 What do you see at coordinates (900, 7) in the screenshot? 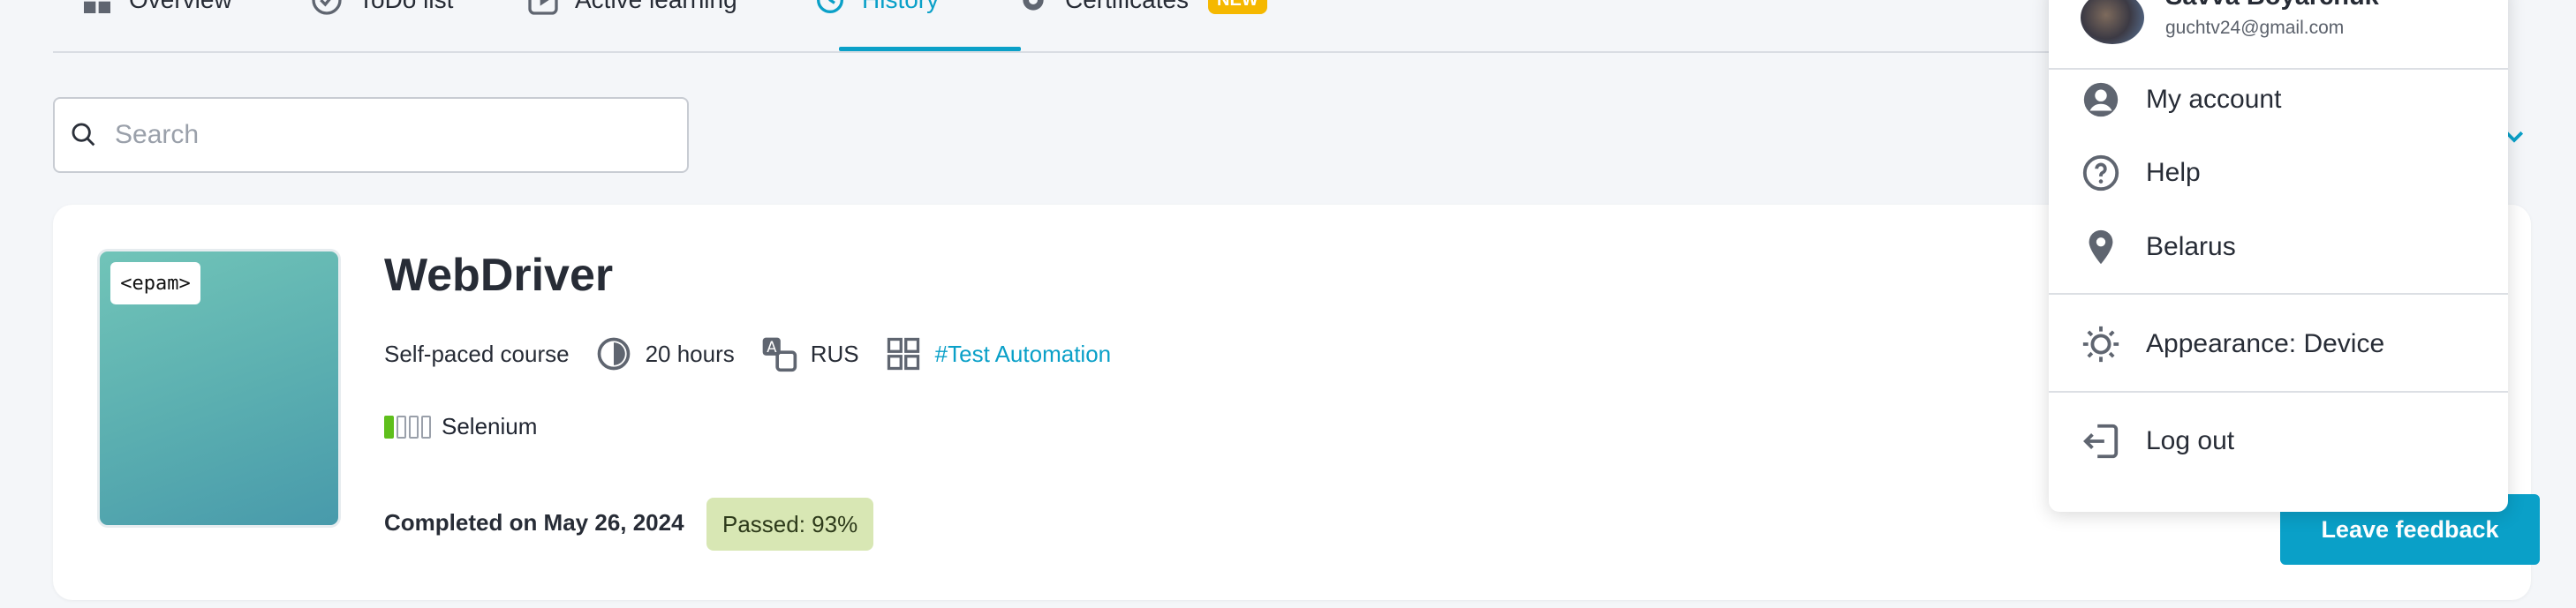
I see `tab-history-label: History` at bounding box center [900, 7].